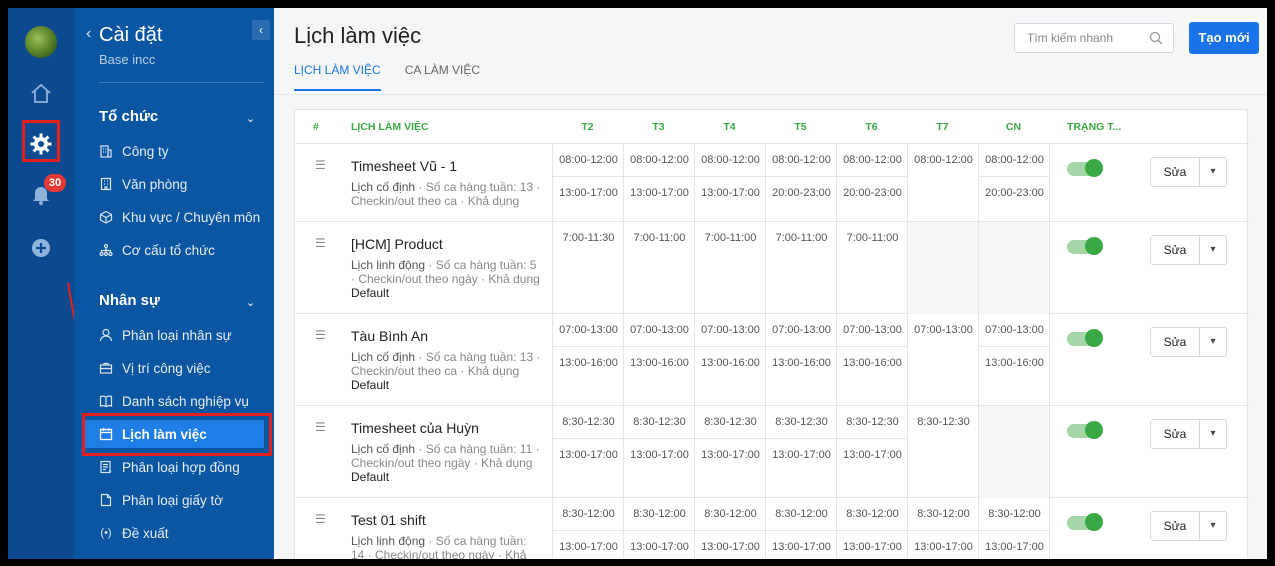  I want to click on company-avatar, so click(41, 42).